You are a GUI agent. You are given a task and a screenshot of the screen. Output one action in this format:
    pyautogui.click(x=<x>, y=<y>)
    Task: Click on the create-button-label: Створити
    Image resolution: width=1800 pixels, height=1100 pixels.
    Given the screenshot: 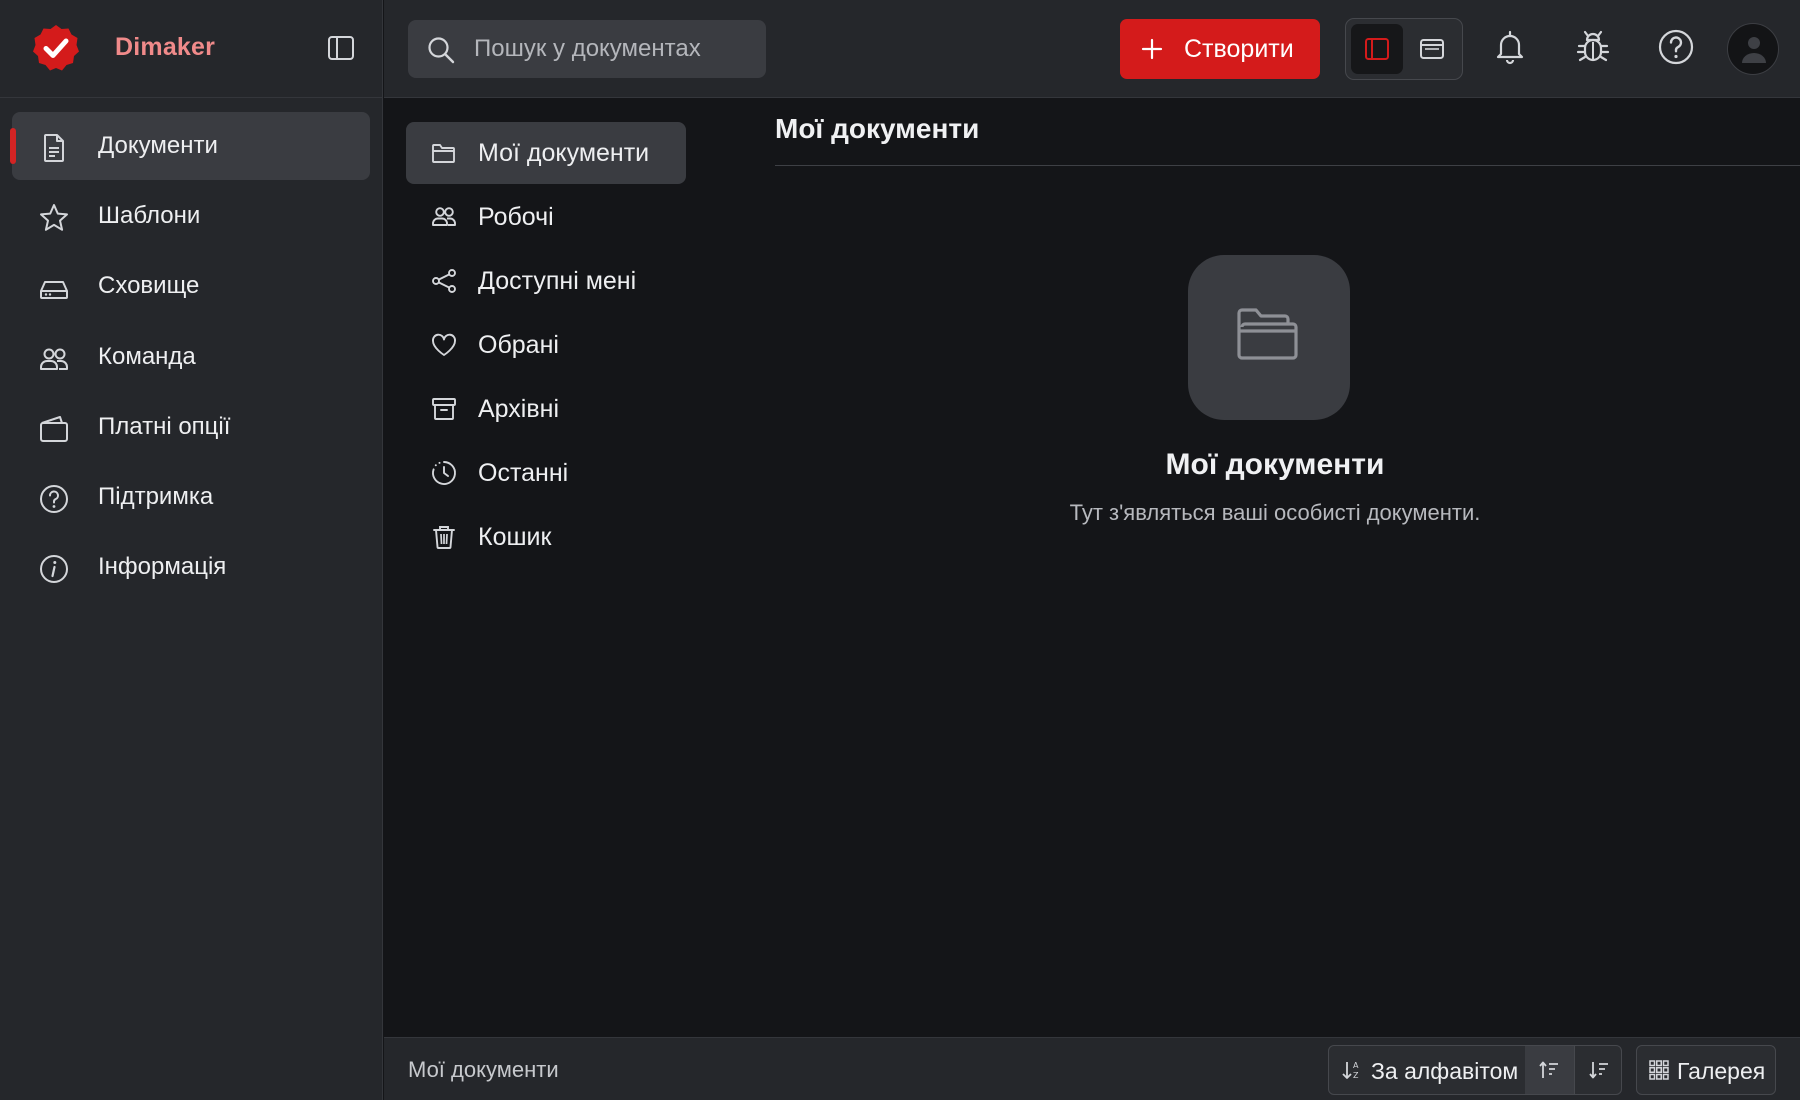 What is the action you would take?
    pyautogui.click(x=1239, y=48)
    